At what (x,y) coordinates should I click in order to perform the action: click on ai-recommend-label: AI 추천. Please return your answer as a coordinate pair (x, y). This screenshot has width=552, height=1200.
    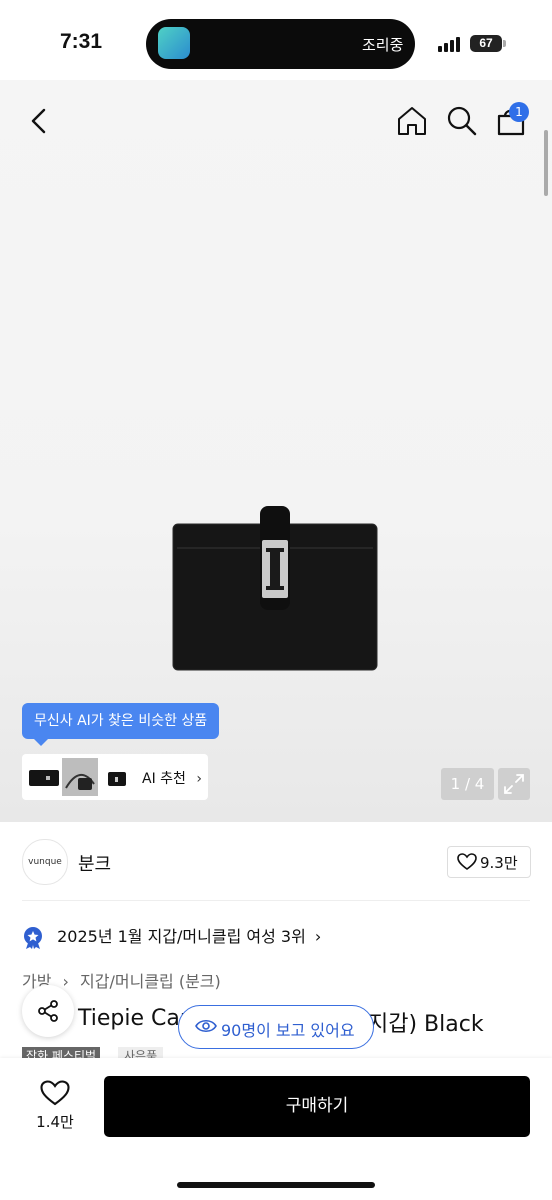
    Looking at the image, I should click on (164, 779).